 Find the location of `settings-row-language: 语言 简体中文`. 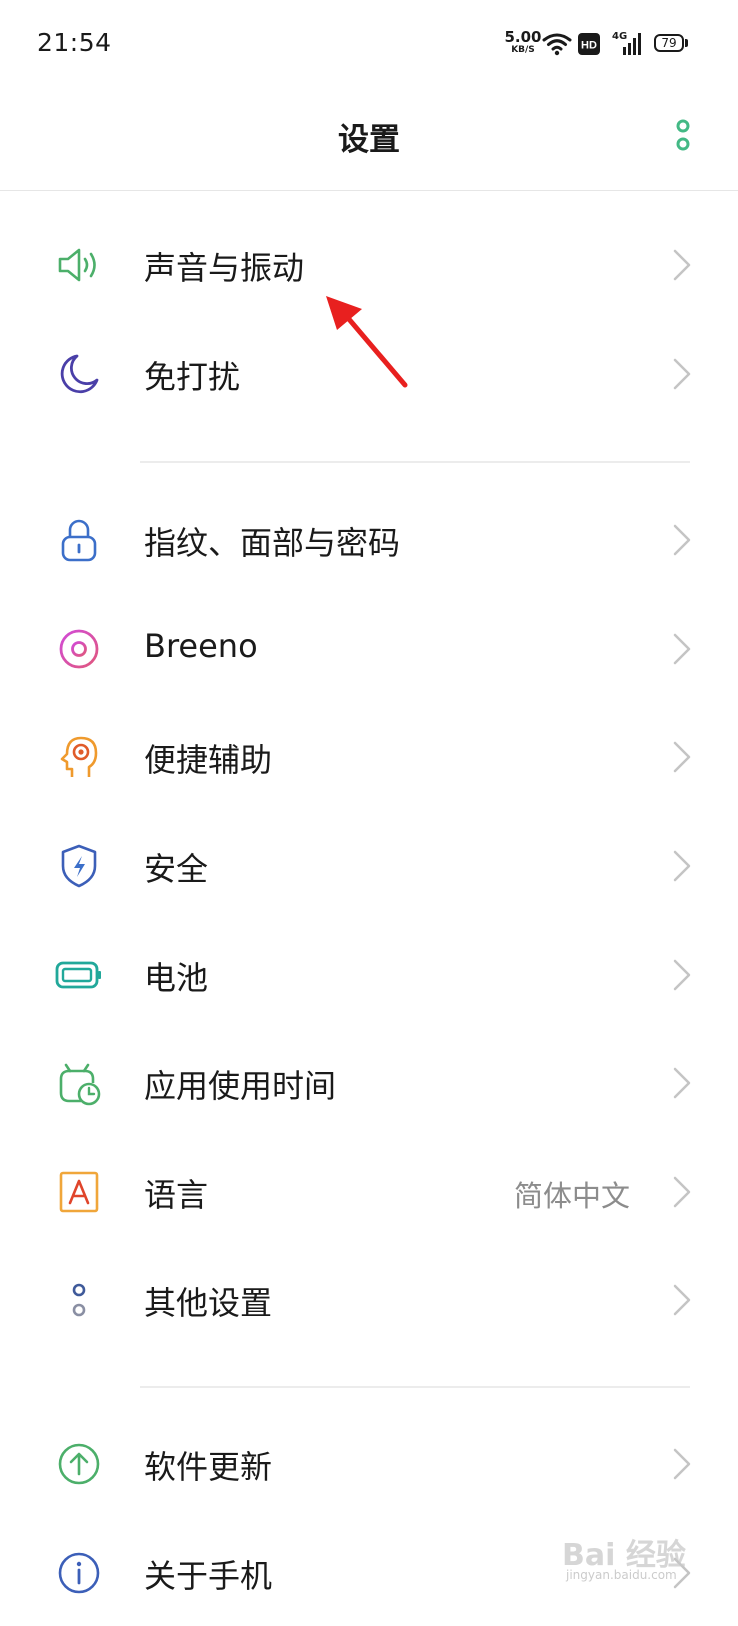

settings-row-language: 语言 简体中文 is located at coordinates (369, 1190).